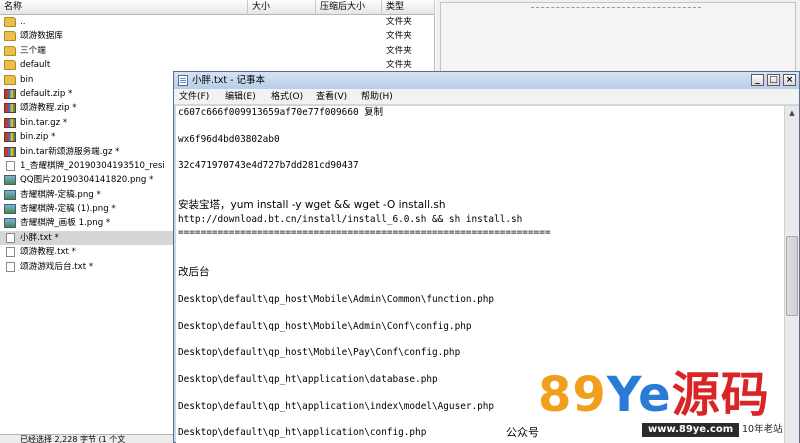  Describe the element at coordinates (331, 97) in the screenshot. I see `menu-view: 查看(V)` at that location.